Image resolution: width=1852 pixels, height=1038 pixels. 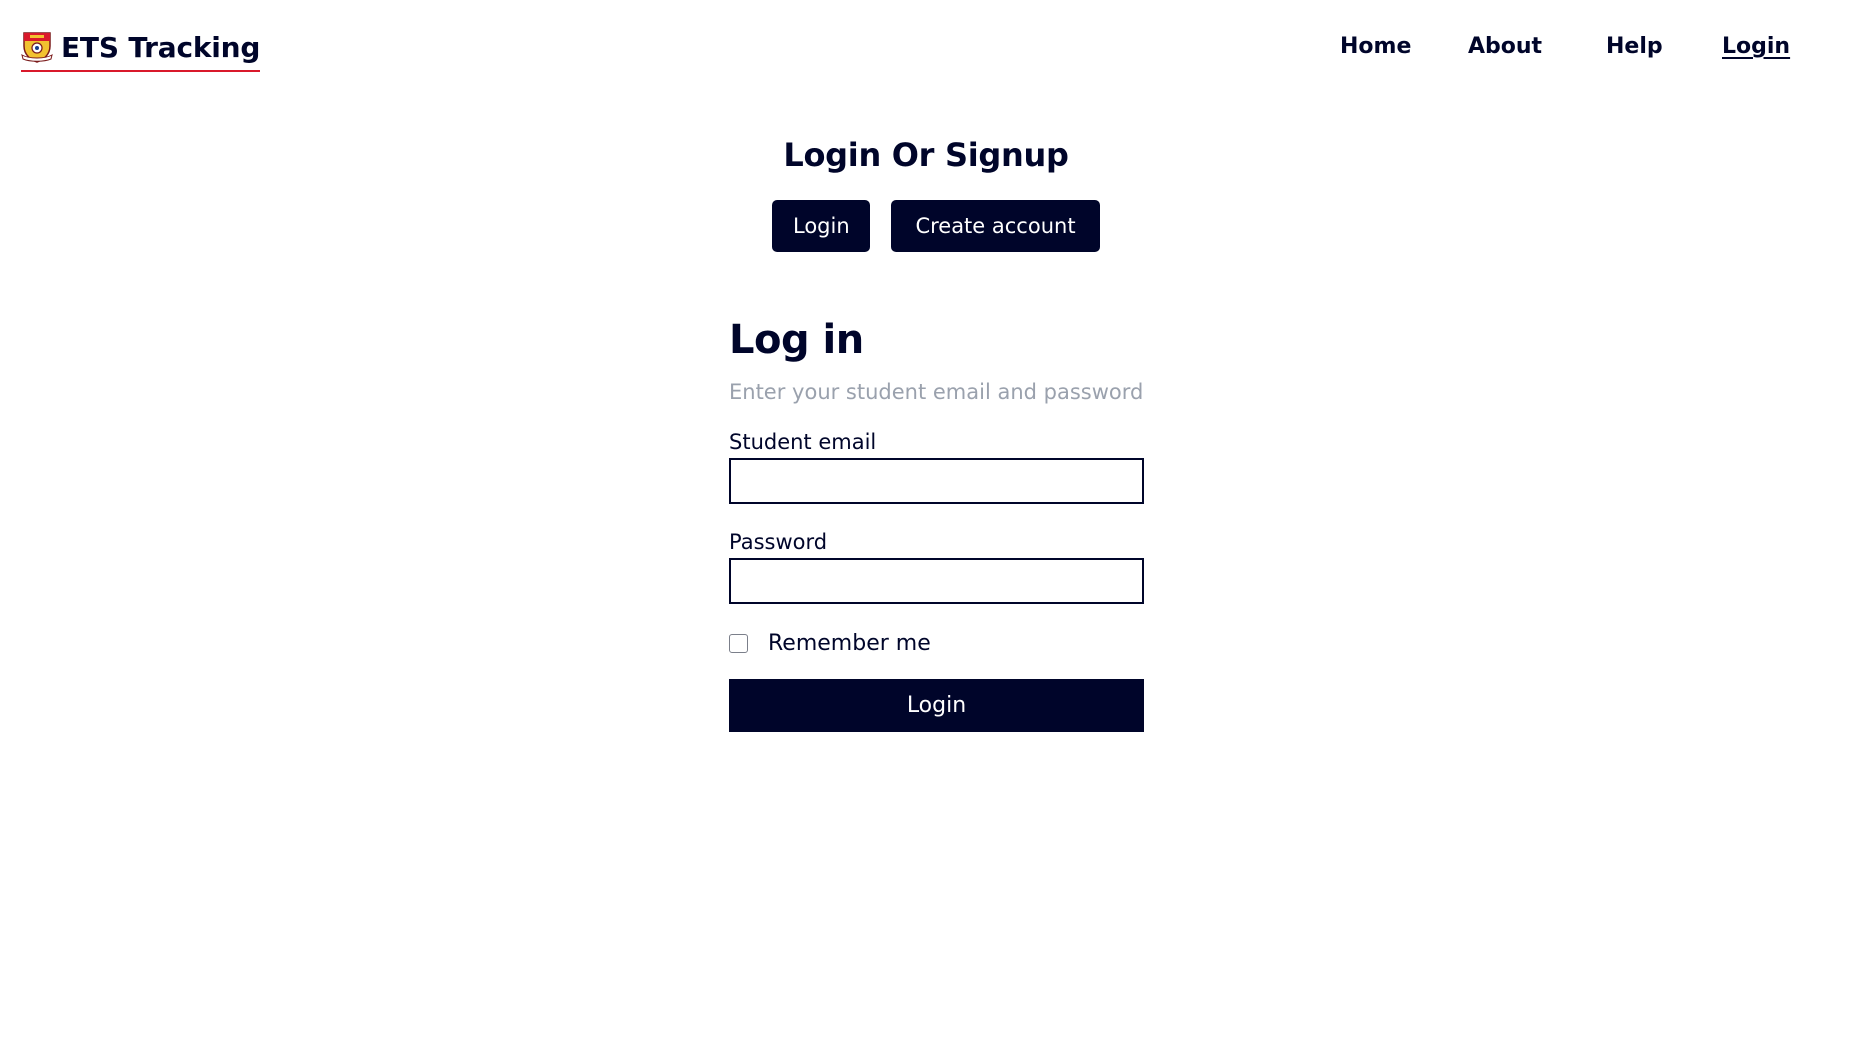 I want to click on remember-me-row: Remember me, so click(x=936, y=643).